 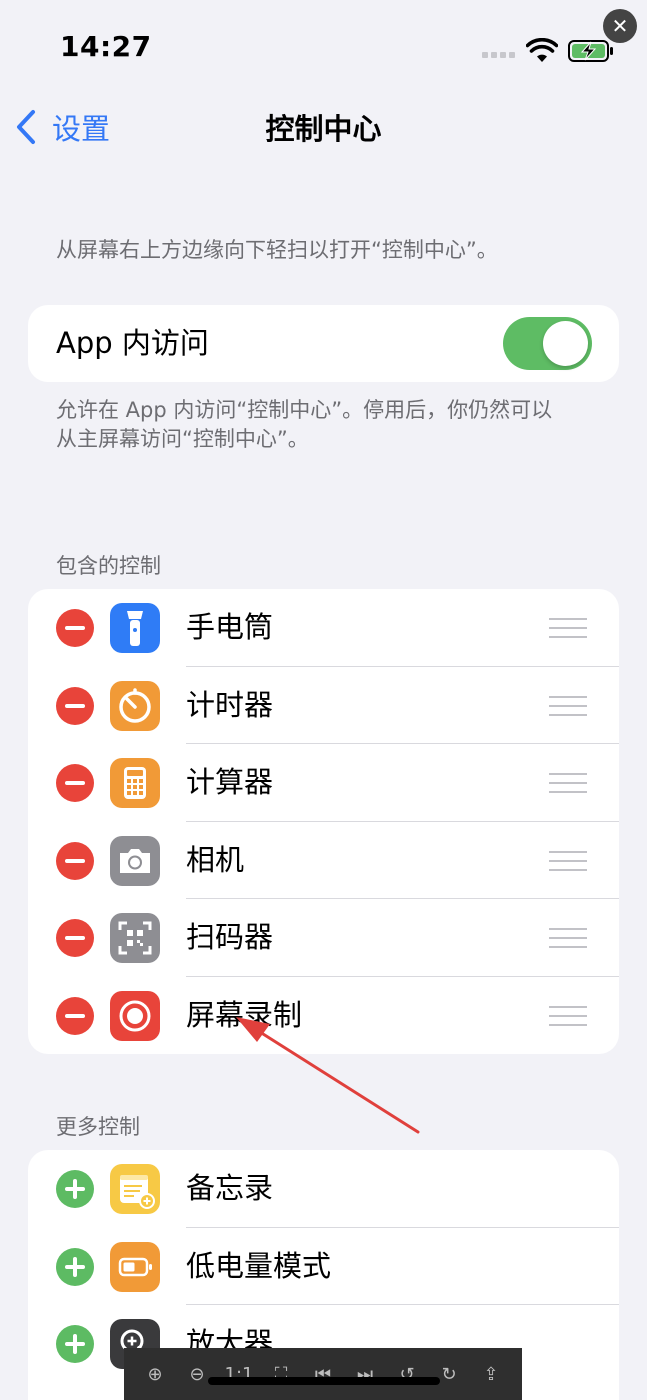 What do you see at coordinates (449, 1374) in the screenshot?
I see `rotate-right-button: ↻` at bounding box center [449, 1374].